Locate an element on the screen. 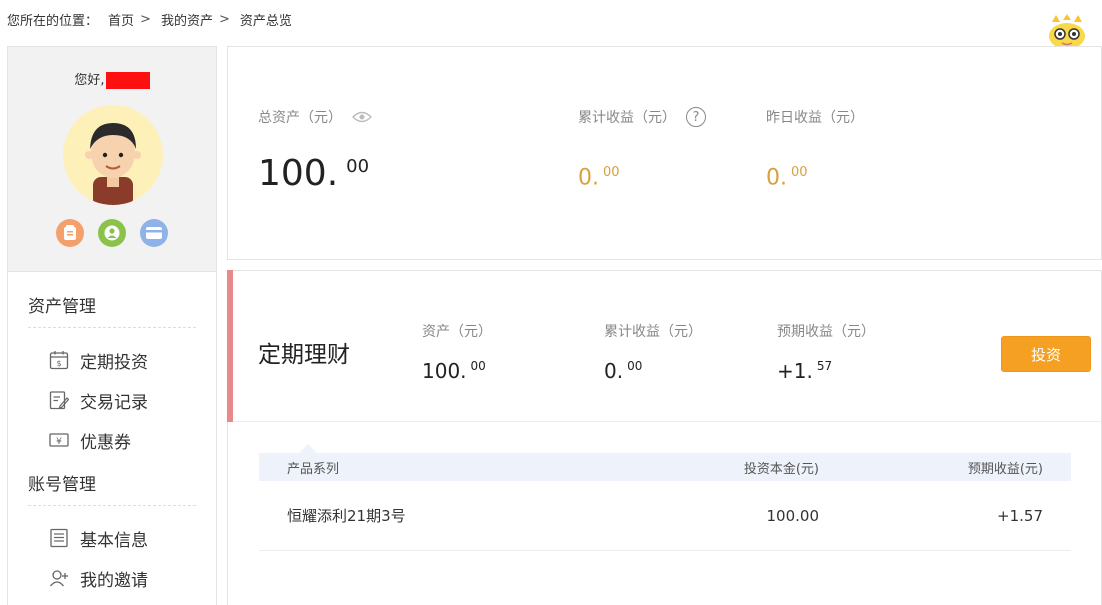 This screenshot has width=1102, height=605. product-expected-label: 预期收益（元） is located at coordinates (826, 332).